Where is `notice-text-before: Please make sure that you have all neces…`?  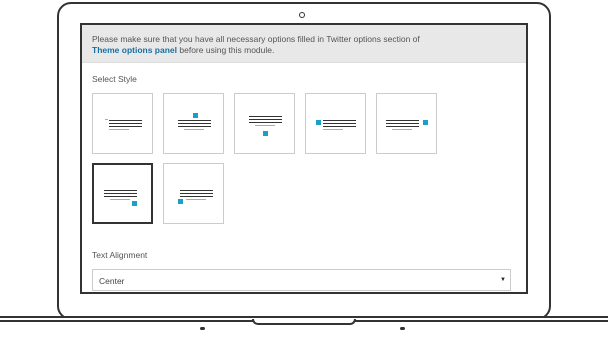 notice-text-before: Please make sure that you have all neces… is located at coordinates (256, 39).